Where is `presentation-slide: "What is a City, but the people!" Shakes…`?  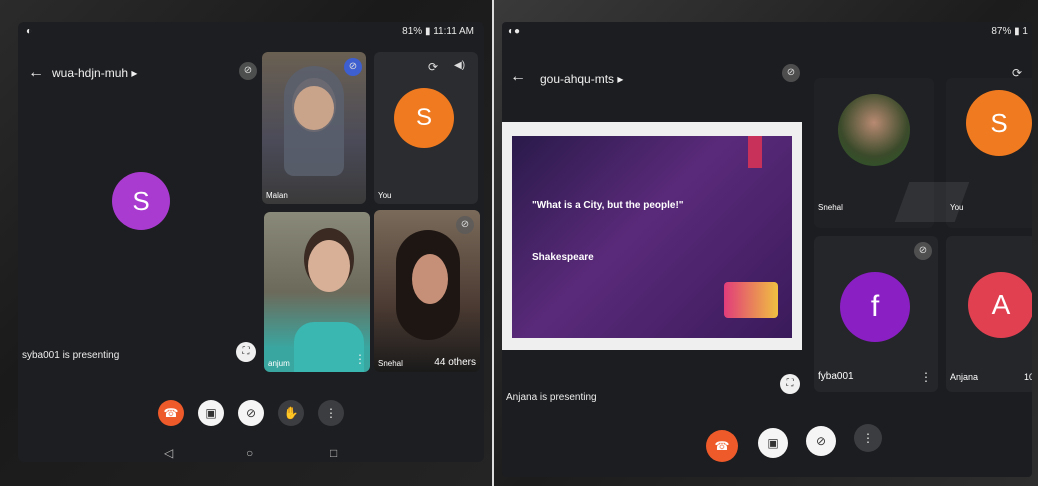
presentation-slide: "What is a City, but the people!" Shakes… is located at coordinates (652, 236).